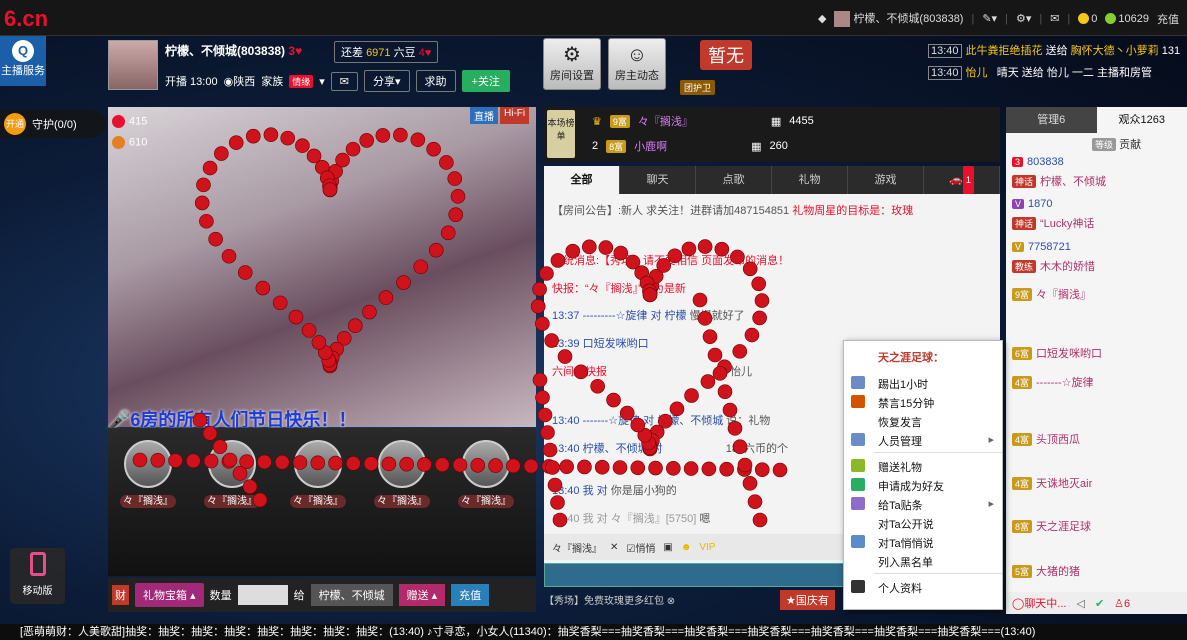 The width and height of the screenshot is (1187, 640). I want to click on image-icon: ▣, so click(667, 547).